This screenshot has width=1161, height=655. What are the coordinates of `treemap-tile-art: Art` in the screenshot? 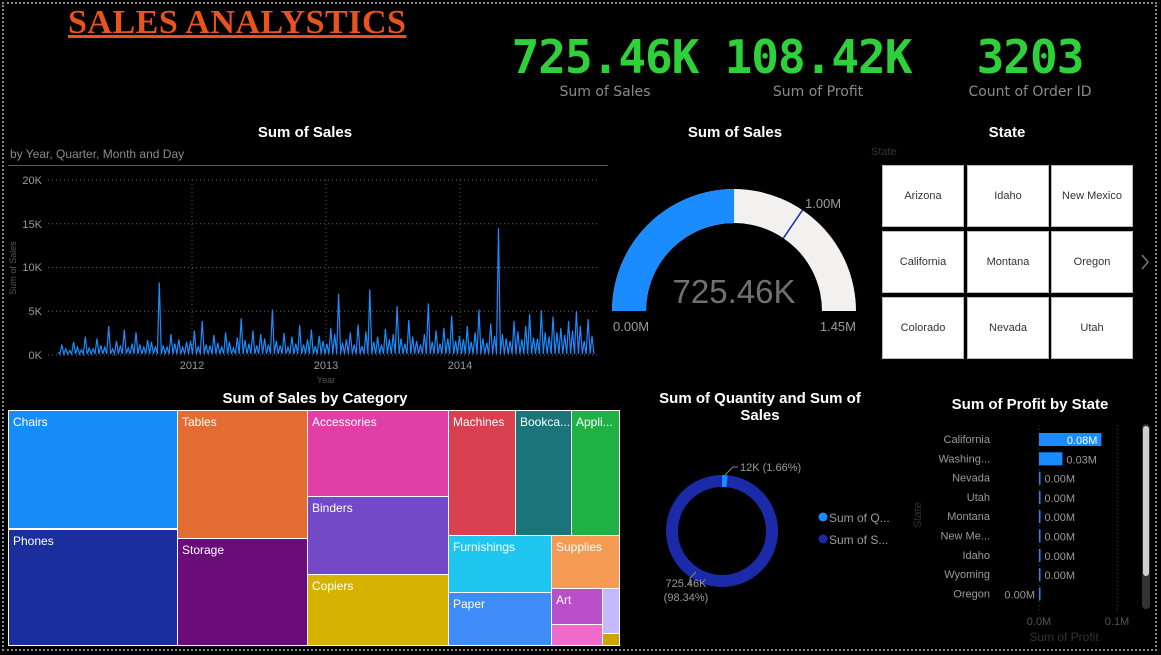 It's located at (577, 606).